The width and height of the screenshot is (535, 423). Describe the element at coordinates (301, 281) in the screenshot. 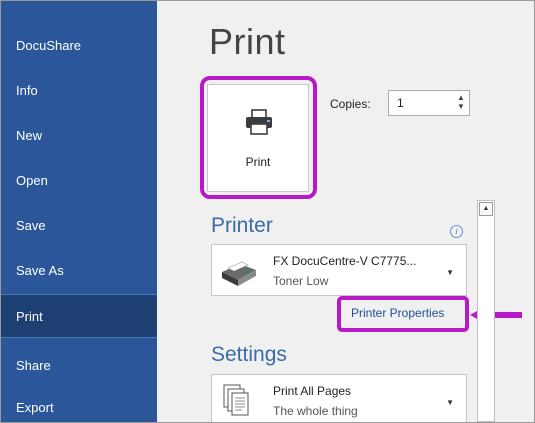

I see `printer-status: Toner Low` at that location.